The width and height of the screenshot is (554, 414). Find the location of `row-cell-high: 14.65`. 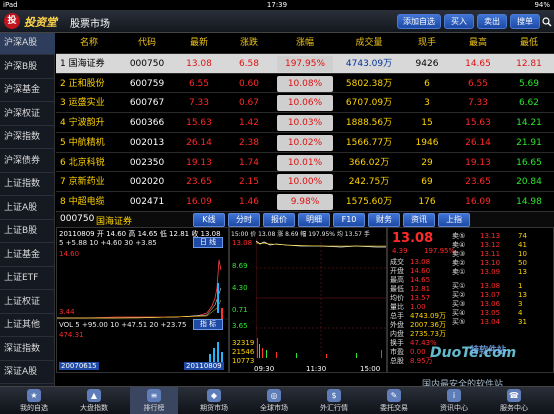

row-cell-high: 14.65 is located at coordinates (478, 64).